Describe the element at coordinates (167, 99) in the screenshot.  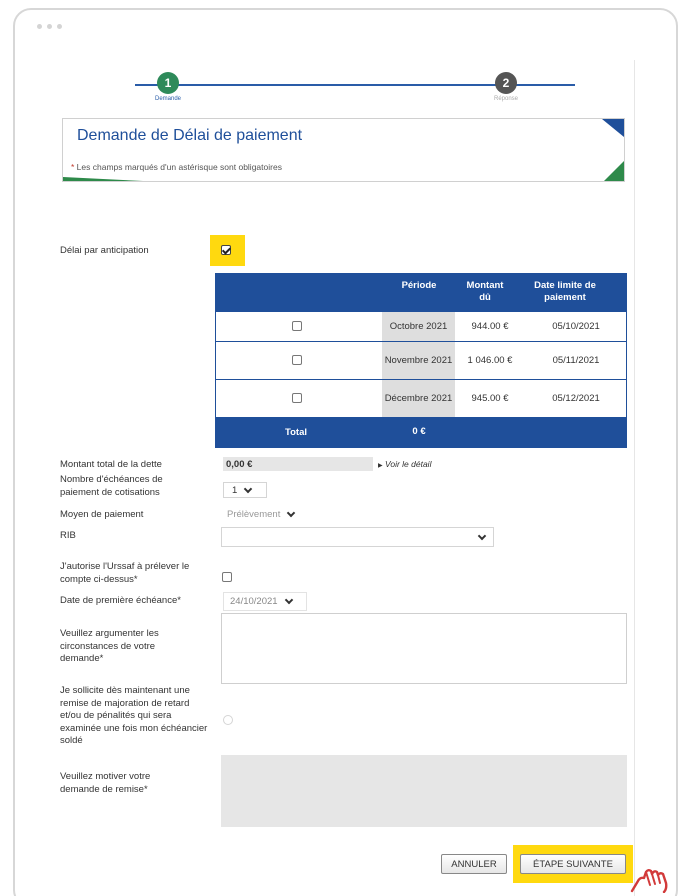
I see `step-1-label: Demande` at that location.